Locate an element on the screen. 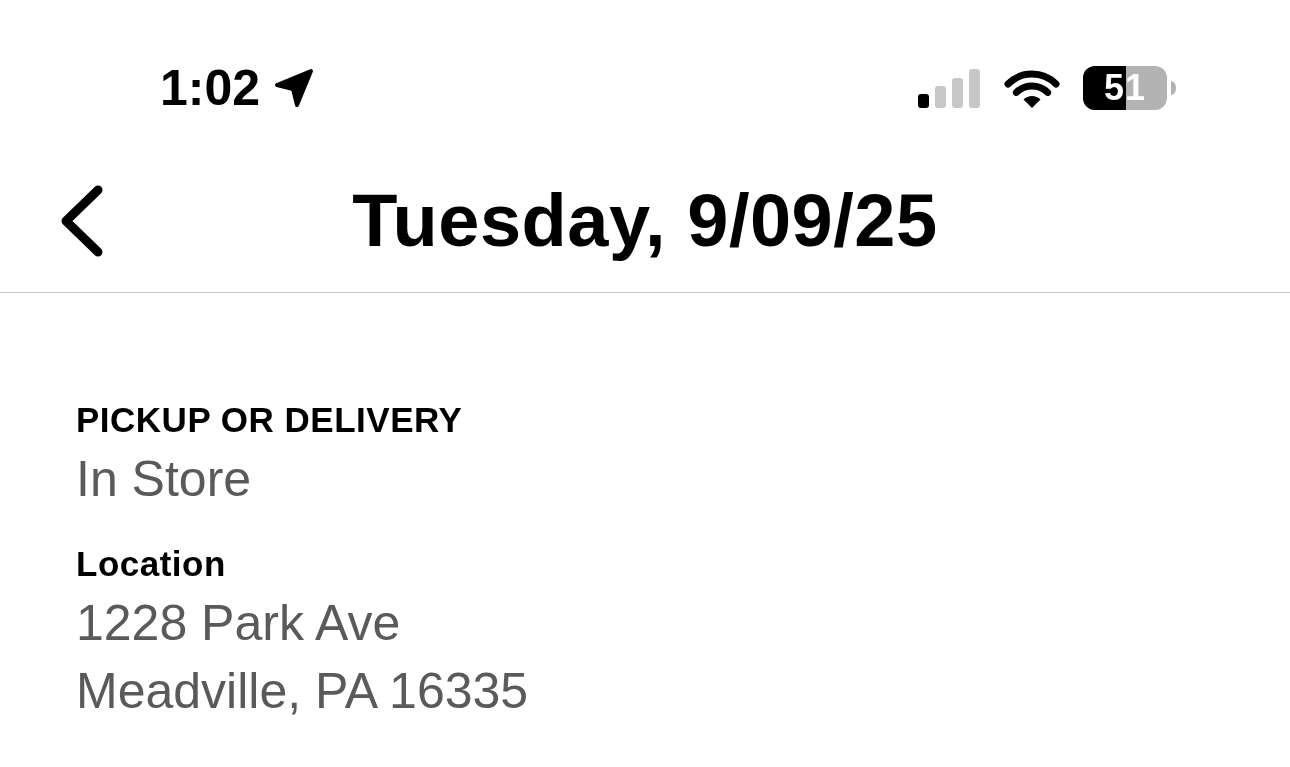 This screenshot has height=767, width=1290. field-value: 1228 Park Ave is located at coordinates (238, 623).